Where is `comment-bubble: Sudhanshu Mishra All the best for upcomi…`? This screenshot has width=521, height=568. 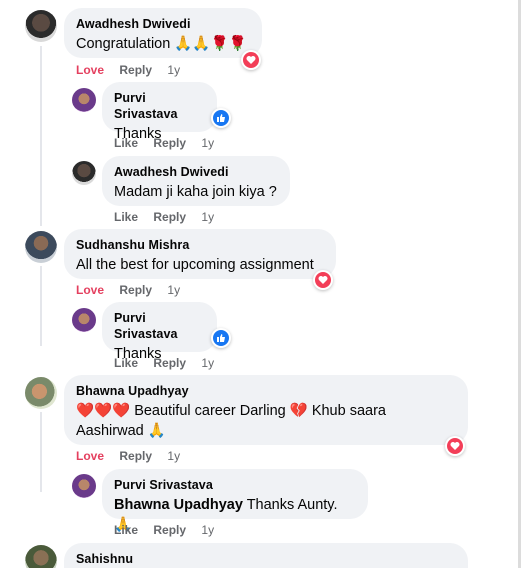
comment-bubble: Sudhanshu Mishra All the best for upcomi… is located at coordinates (200, 254).